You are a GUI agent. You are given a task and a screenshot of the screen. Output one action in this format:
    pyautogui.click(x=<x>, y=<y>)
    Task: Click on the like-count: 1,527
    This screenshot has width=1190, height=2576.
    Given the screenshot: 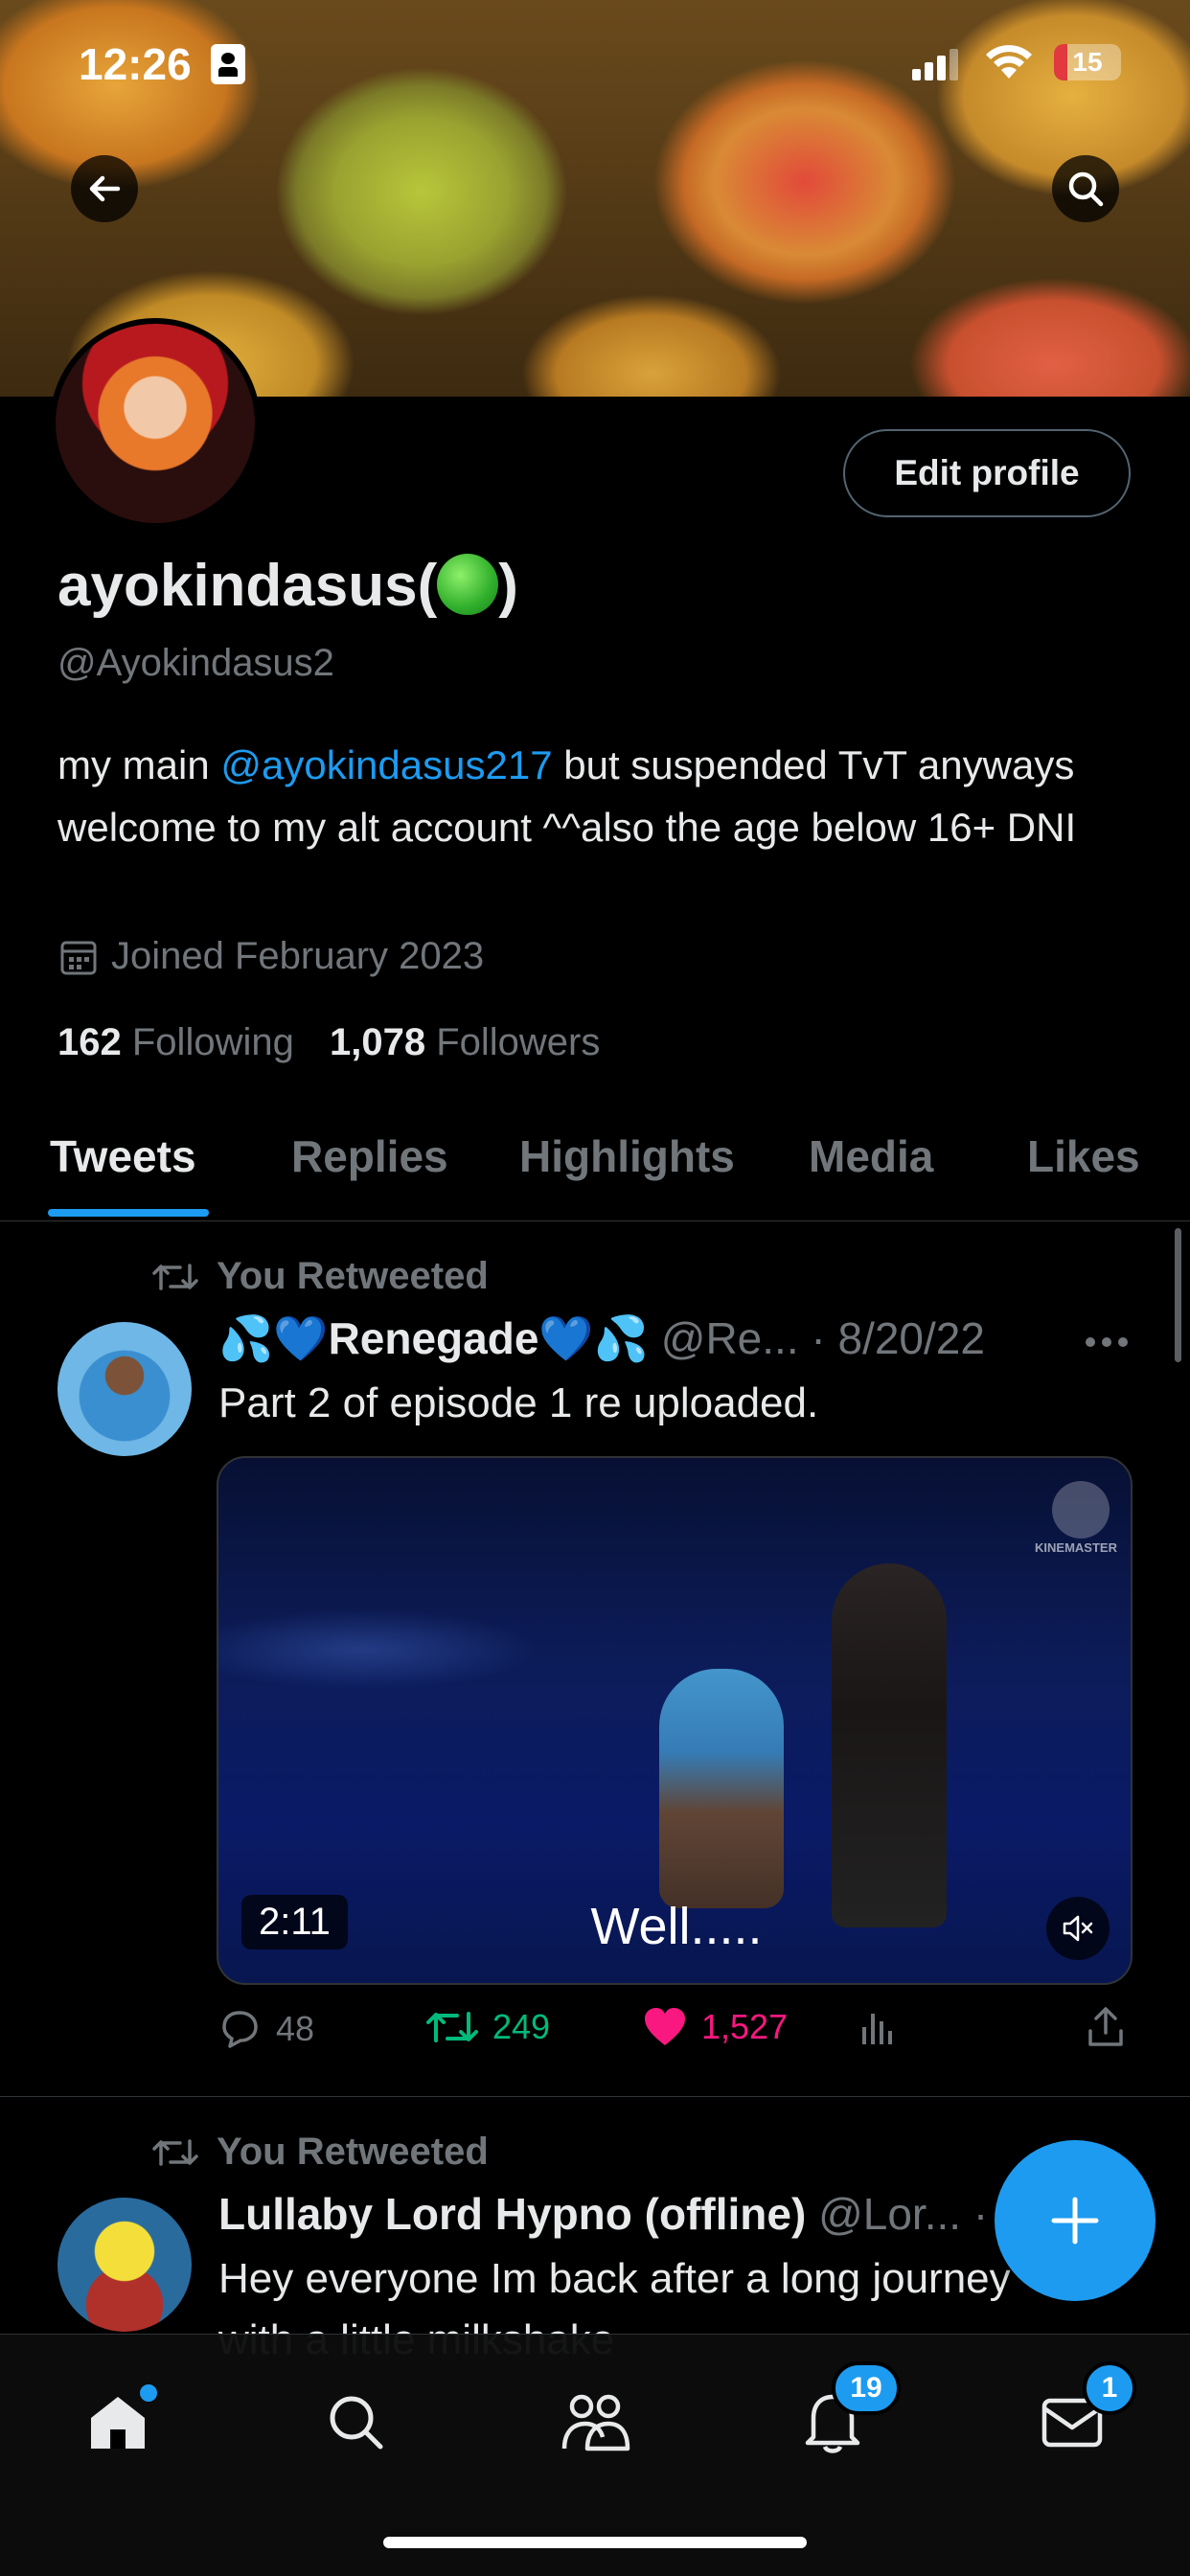 What is the action you would take?
    pyautogui.click(x=745, y=2027)
    